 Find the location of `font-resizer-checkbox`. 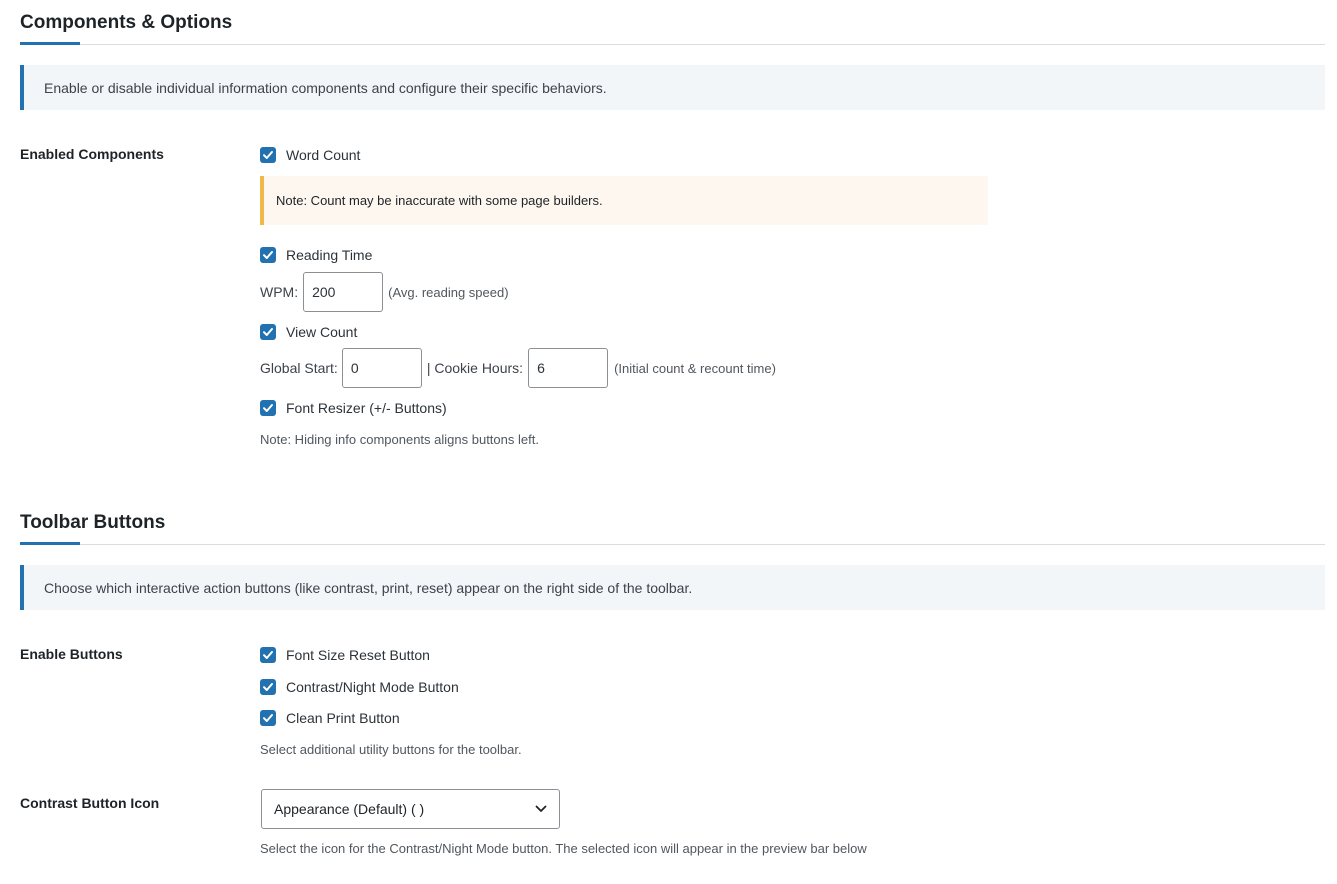

font-resizer-checkbox is located at coordinates (268, 408).